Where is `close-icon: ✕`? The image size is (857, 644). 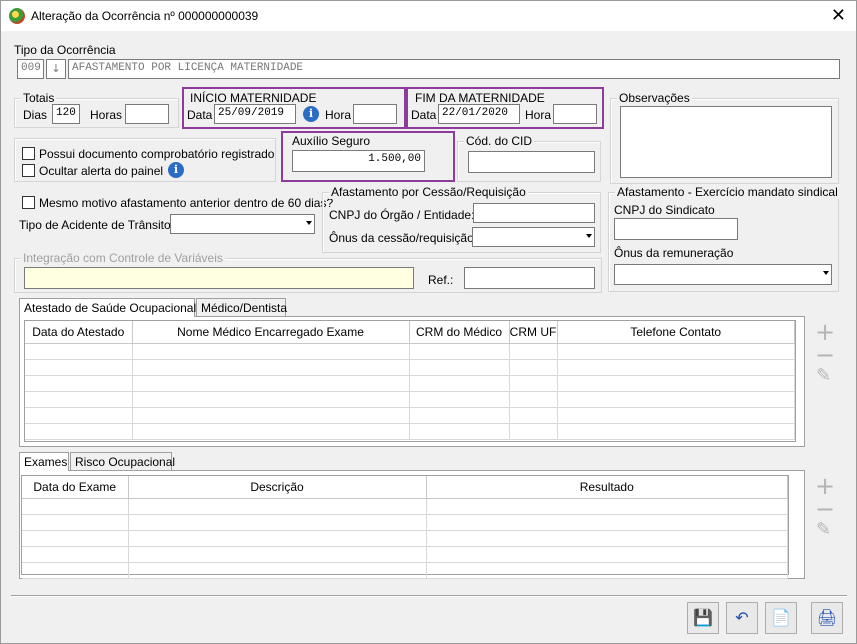 close-icon: ✕ is located at coordinates (838, 15).